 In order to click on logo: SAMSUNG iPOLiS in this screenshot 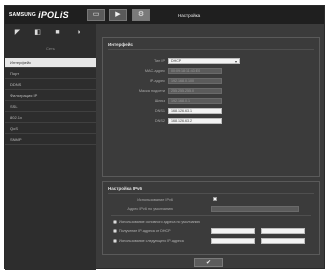, I will do `click(39, 15)`.